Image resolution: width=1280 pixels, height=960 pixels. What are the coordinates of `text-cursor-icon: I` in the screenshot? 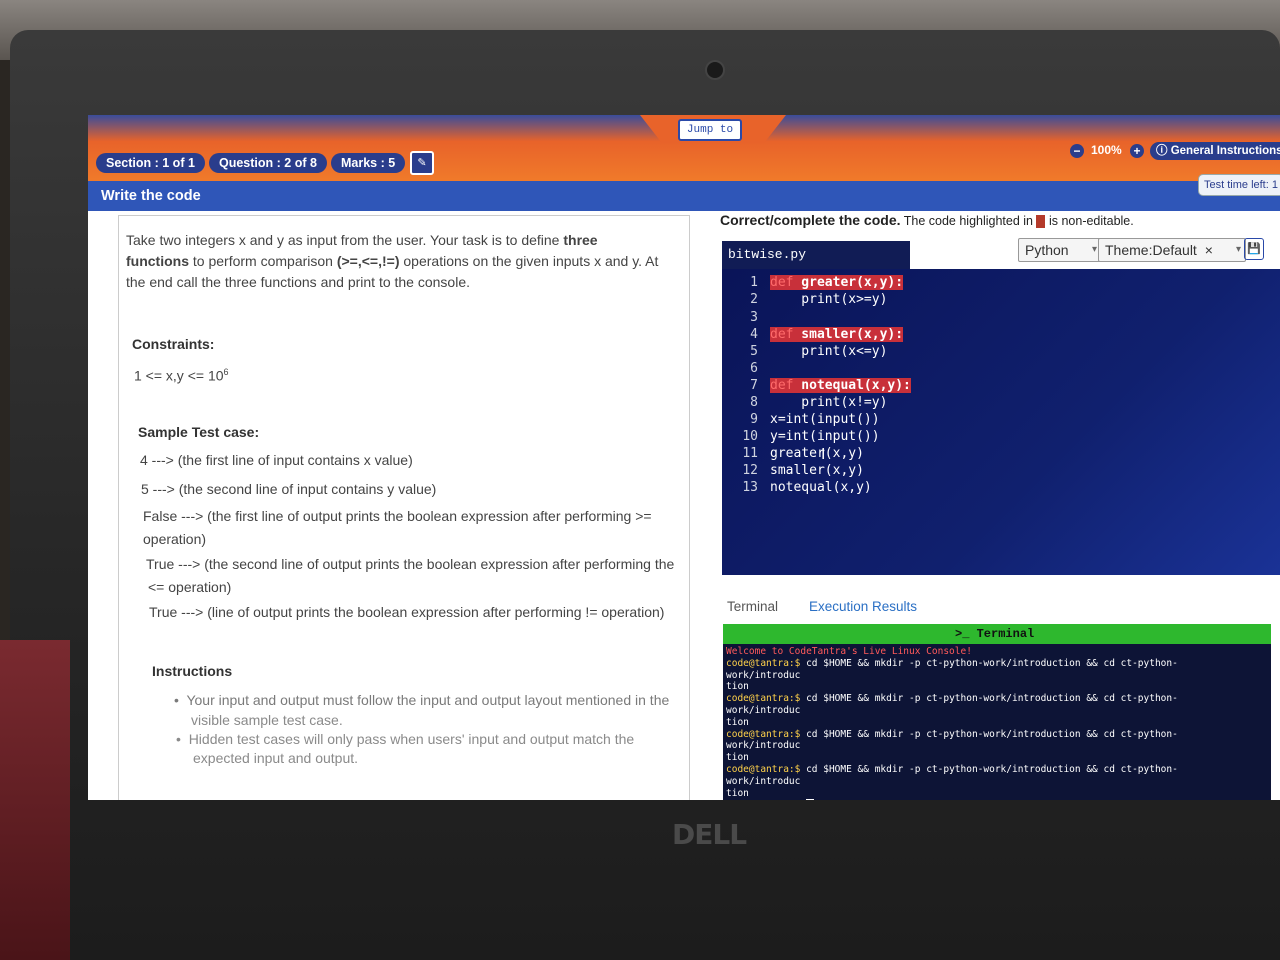 It's located at (823, 454).